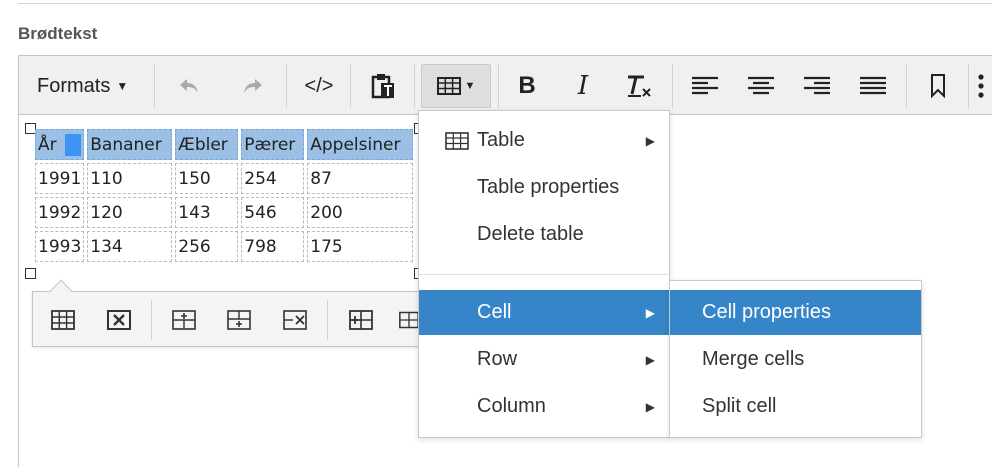 This screenshot has height=467, width=992. I want to click on table-header-row: År Bananer Æbler Pærer Appelsiner, so click(224, 144).